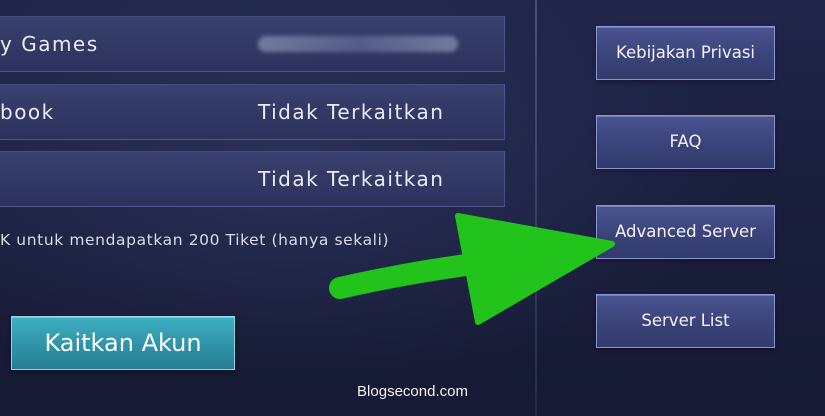 The height and width of the screenshot is (416, 825). Describe the element at coordinates (685, 53) in the screenshot. I see `privacy-policy-button: Kebijakan Privasi` at that location.